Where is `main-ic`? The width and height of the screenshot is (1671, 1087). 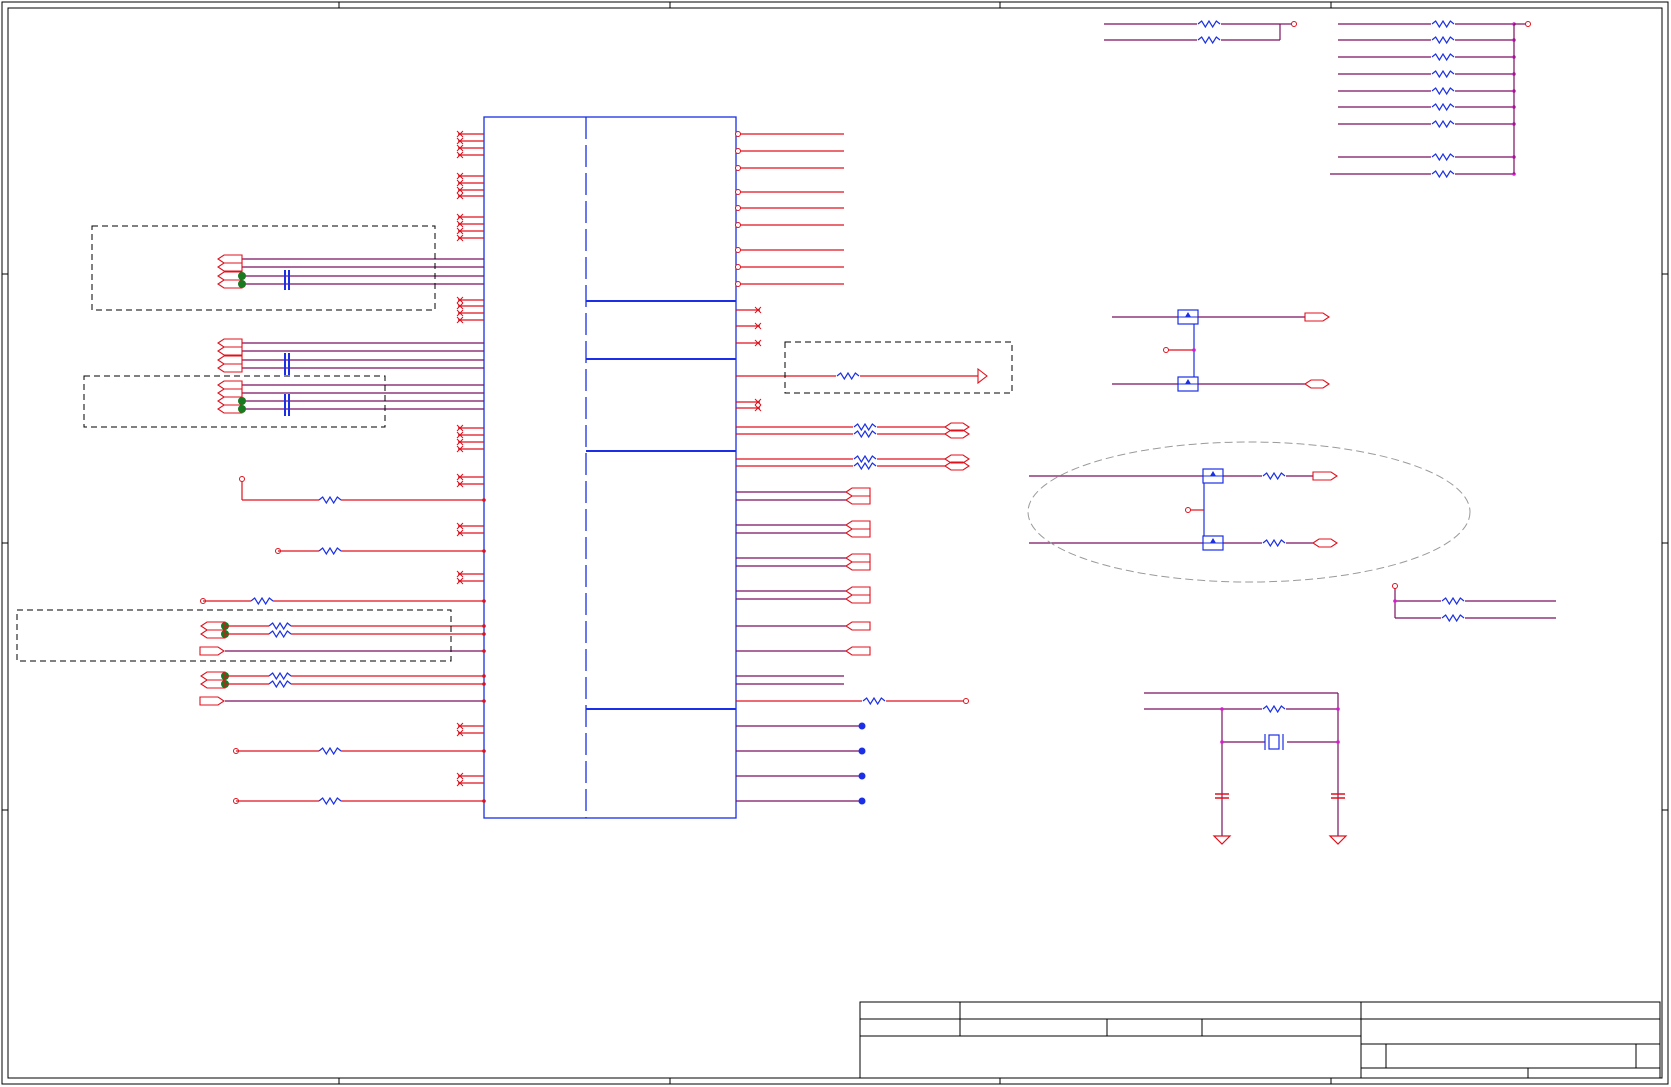
main-ic is located at coordinates (610, 467).